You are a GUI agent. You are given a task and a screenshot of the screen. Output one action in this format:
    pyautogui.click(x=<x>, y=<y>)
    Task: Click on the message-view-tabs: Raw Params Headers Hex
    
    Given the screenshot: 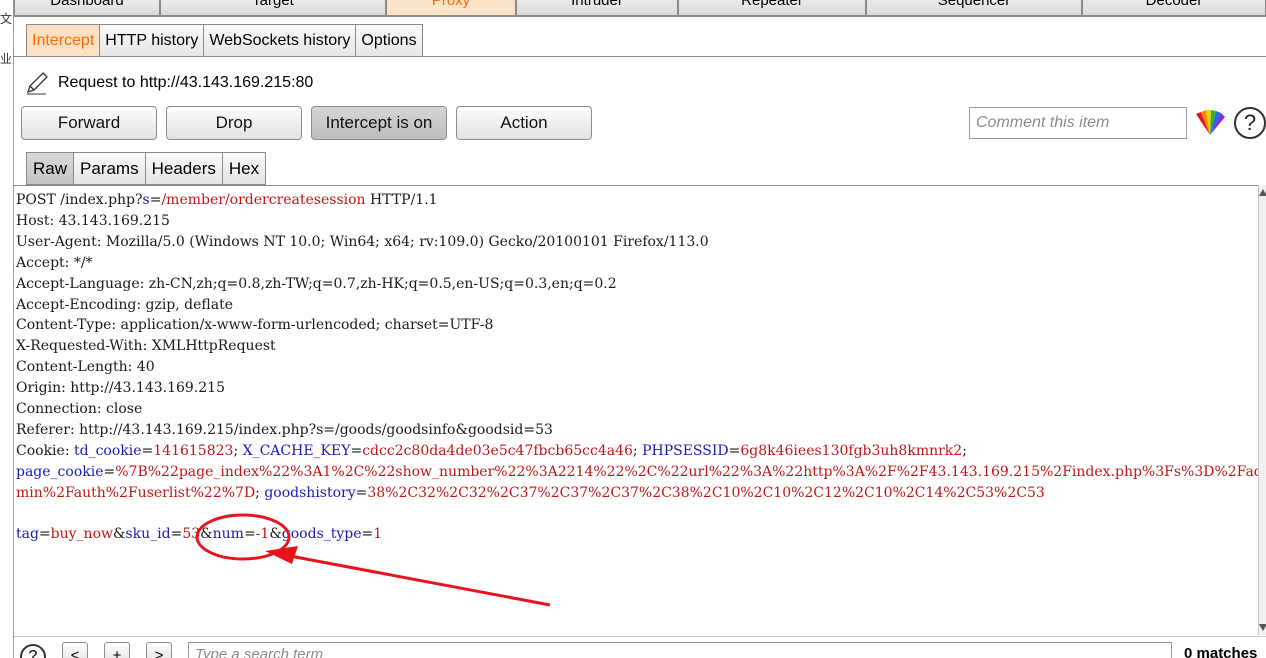 What is the action you would take?
    pyautogui.click(x=146, y=168)
    